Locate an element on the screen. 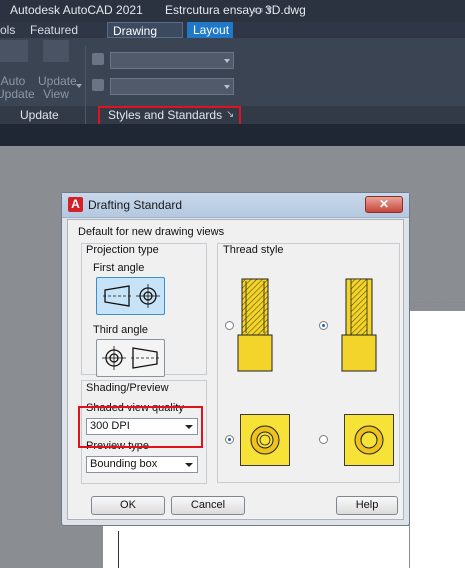 The height and width of the screenshot is (568, 465). close-button: ✕ is located at coordinates (384, 204).